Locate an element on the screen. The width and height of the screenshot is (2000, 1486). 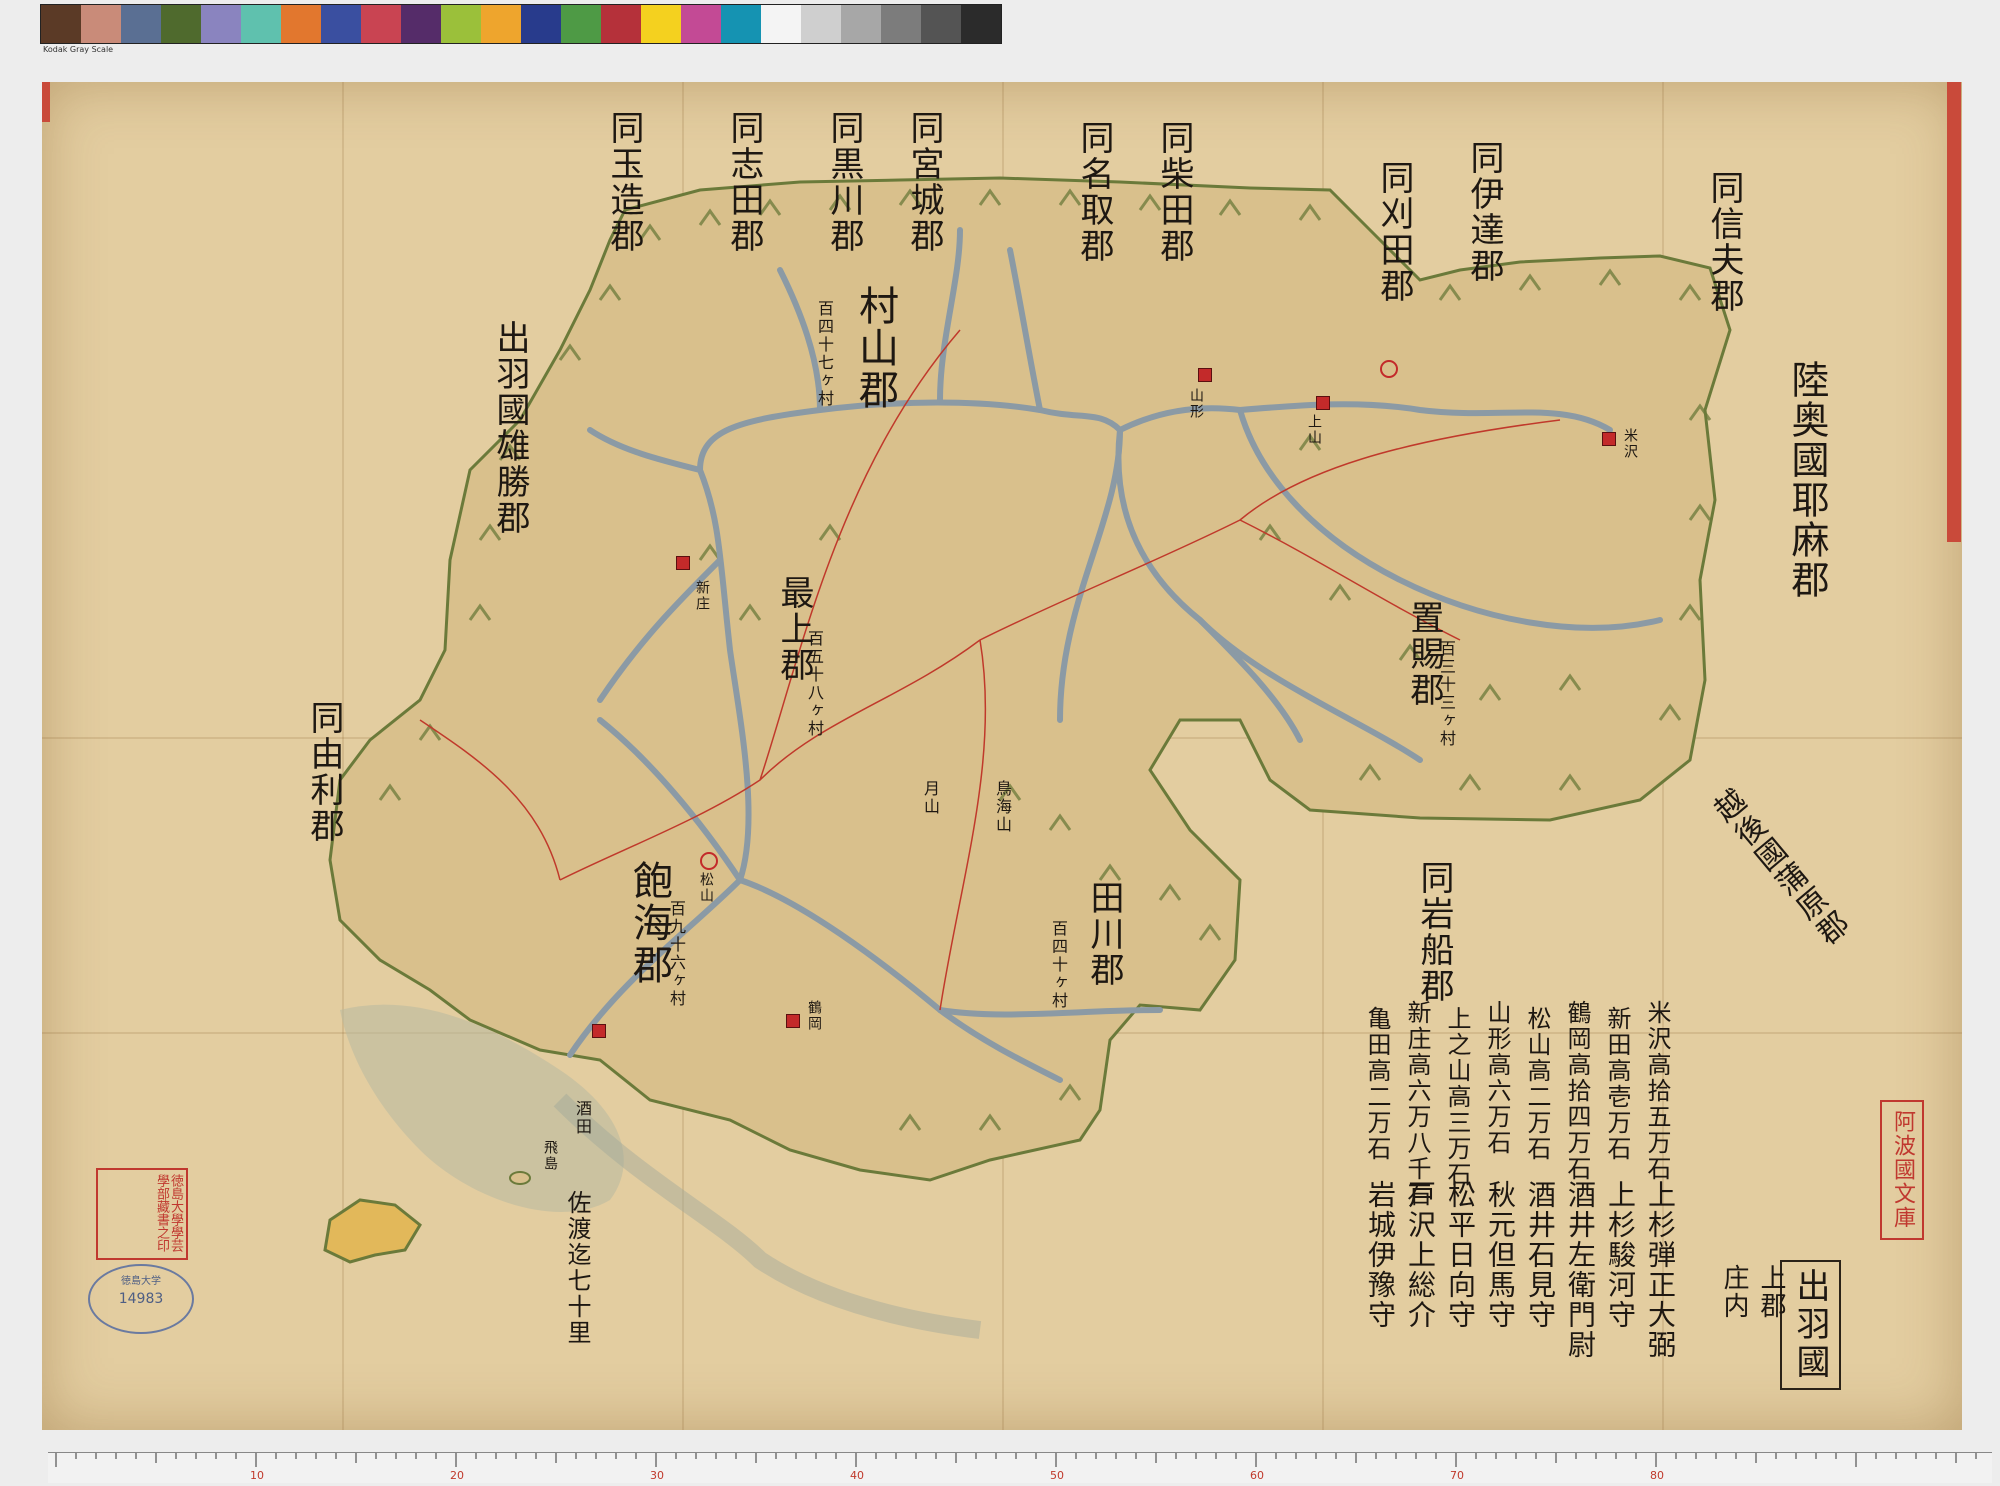
lord-name: 酒井石見守 is located at coordinates (1540, 1255).